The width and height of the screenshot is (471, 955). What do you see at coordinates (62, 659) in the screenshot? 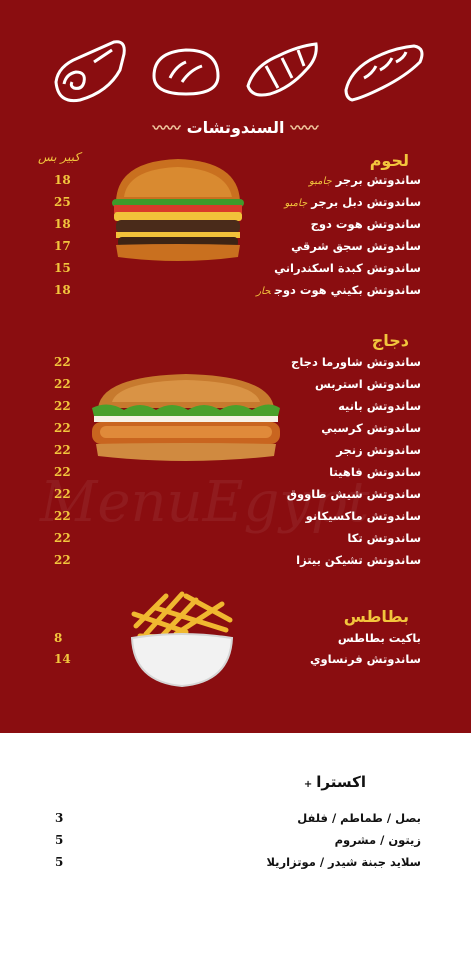
I see `item-price: 14` at bounding box center [62, 659].